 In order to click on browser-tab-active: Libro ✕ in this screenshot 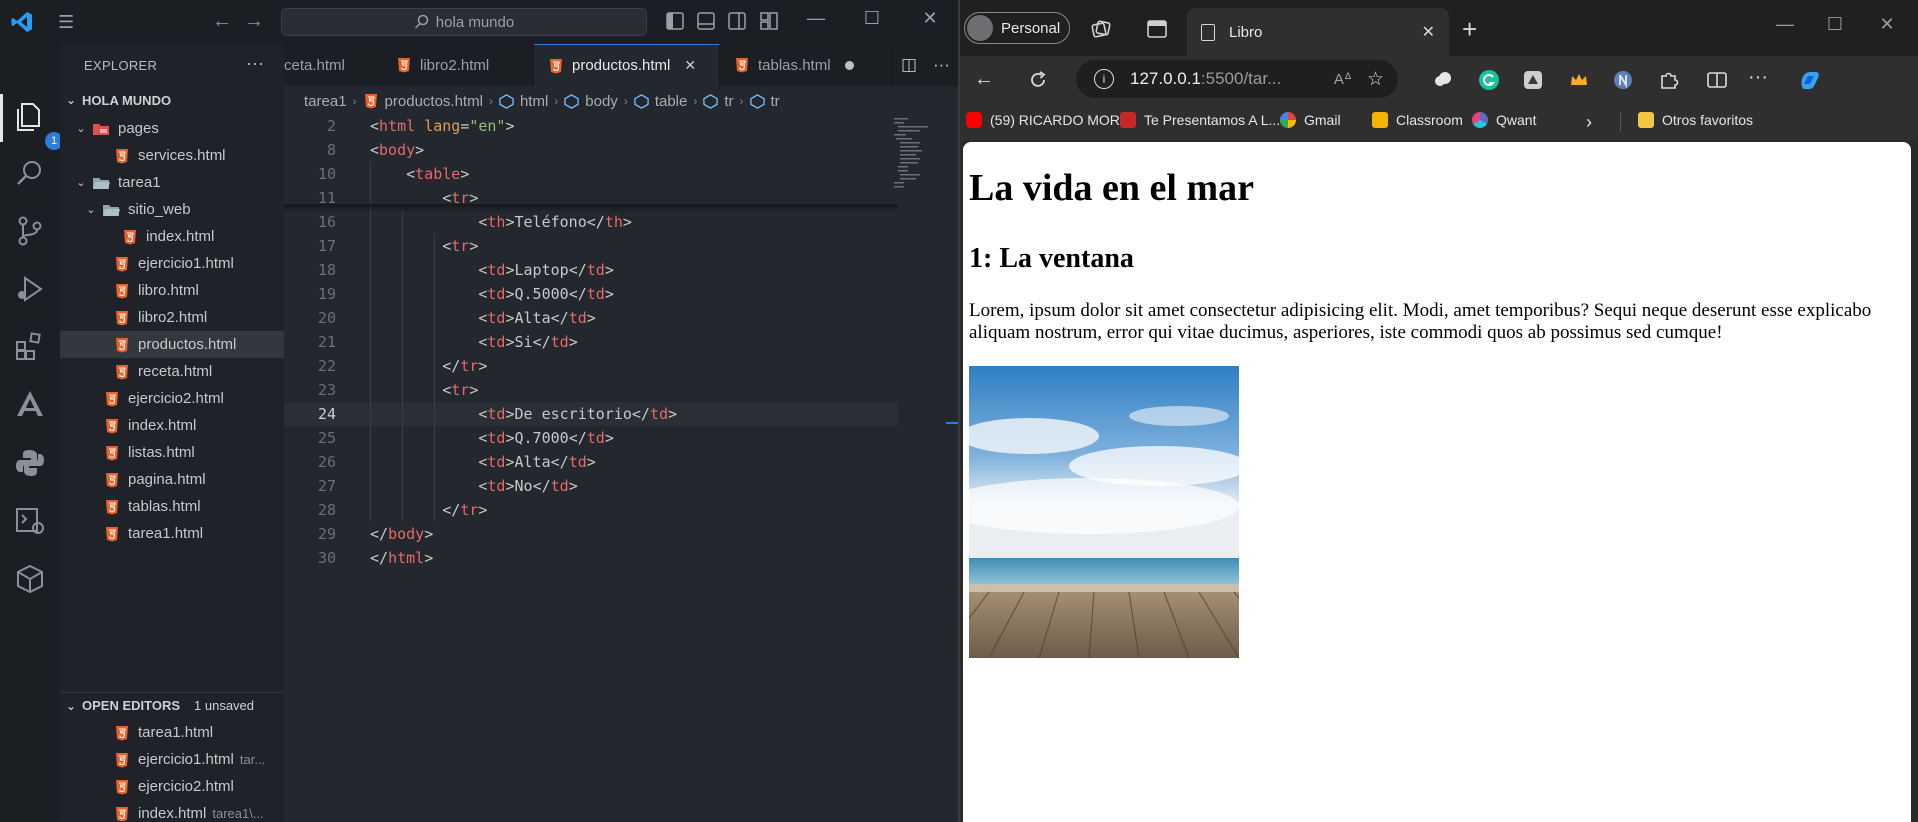, I will do `click(1318, 32)`.